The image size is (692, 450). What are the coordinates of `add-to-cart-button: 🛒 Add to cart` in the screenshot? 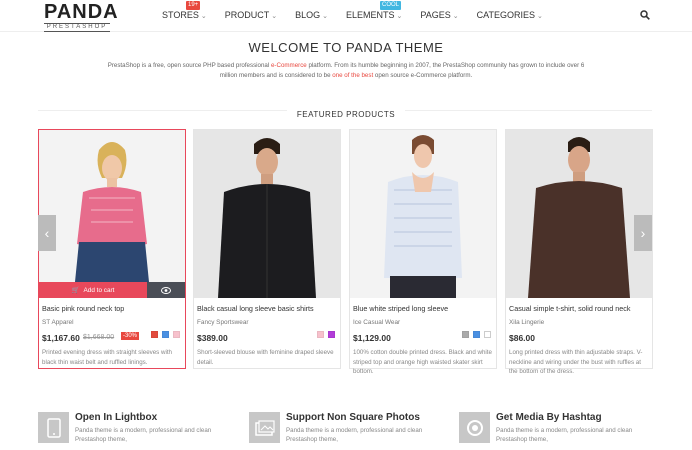 It's located at (93, 290).